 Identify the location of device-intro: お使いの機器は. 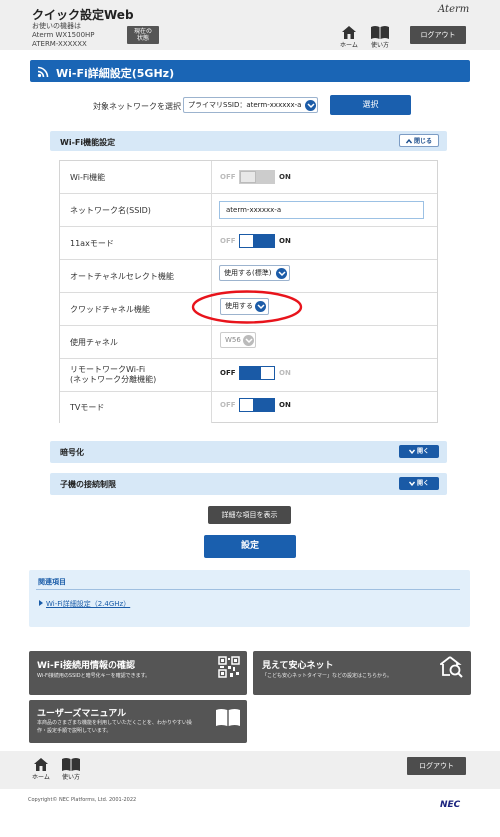
(56, 26).